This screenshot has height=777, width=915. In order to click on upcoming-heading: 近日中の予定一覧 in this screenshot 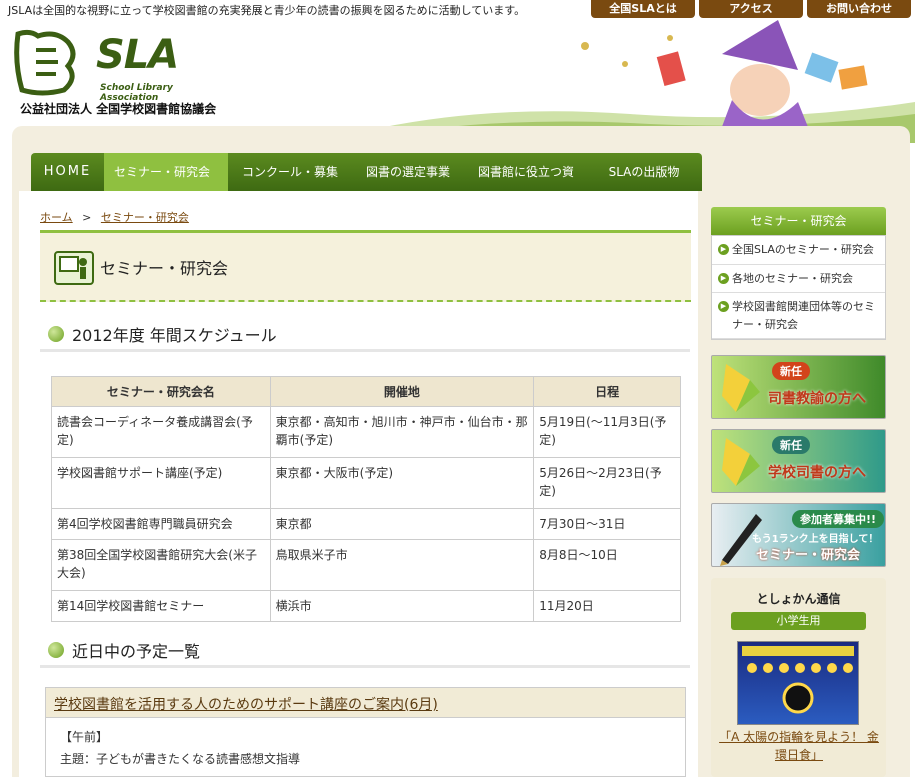, I will do `click(365, 651)`.